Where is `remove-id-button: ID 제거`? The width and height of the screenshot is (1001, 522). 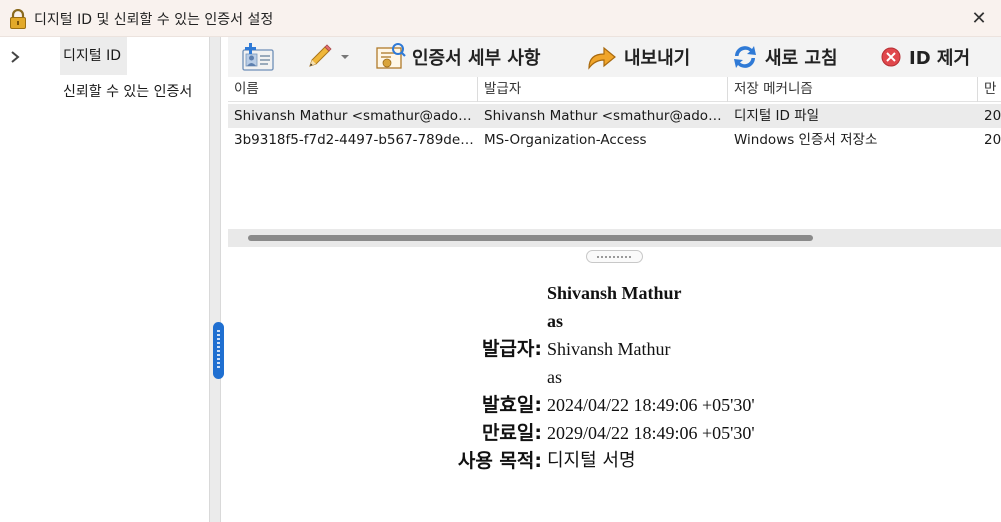 remove-id-button: ID 제거 is located at coordinates (924, 57).